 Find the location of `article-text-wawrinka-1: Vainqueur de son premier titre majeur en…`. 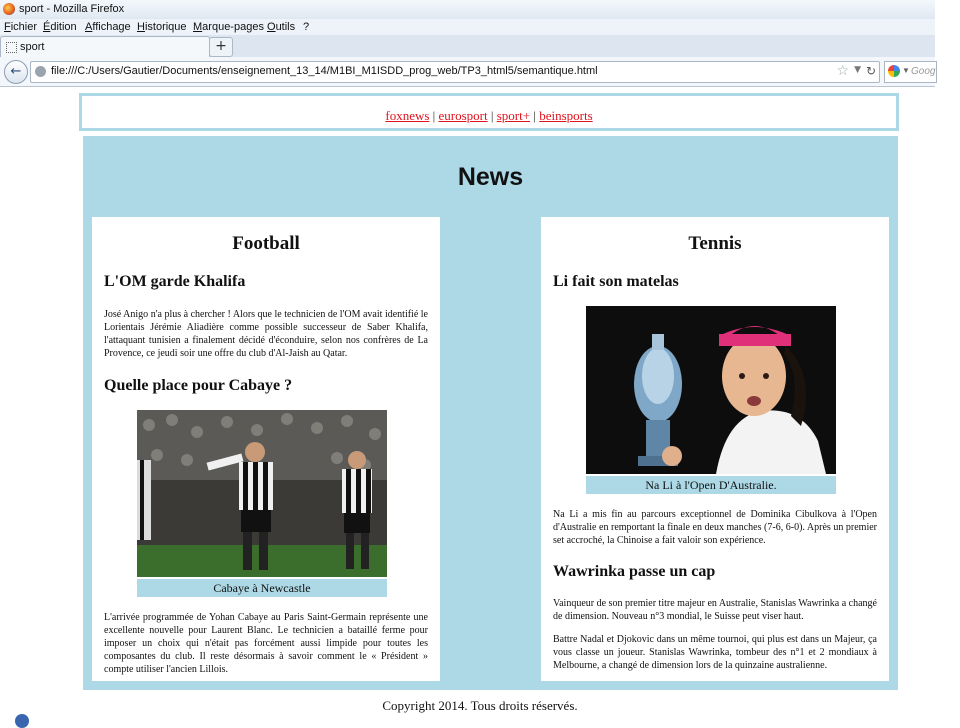

article-text-wawrinka-1: Vainqueur de son premier titre majeur en… is located at coordinates (715, 610).